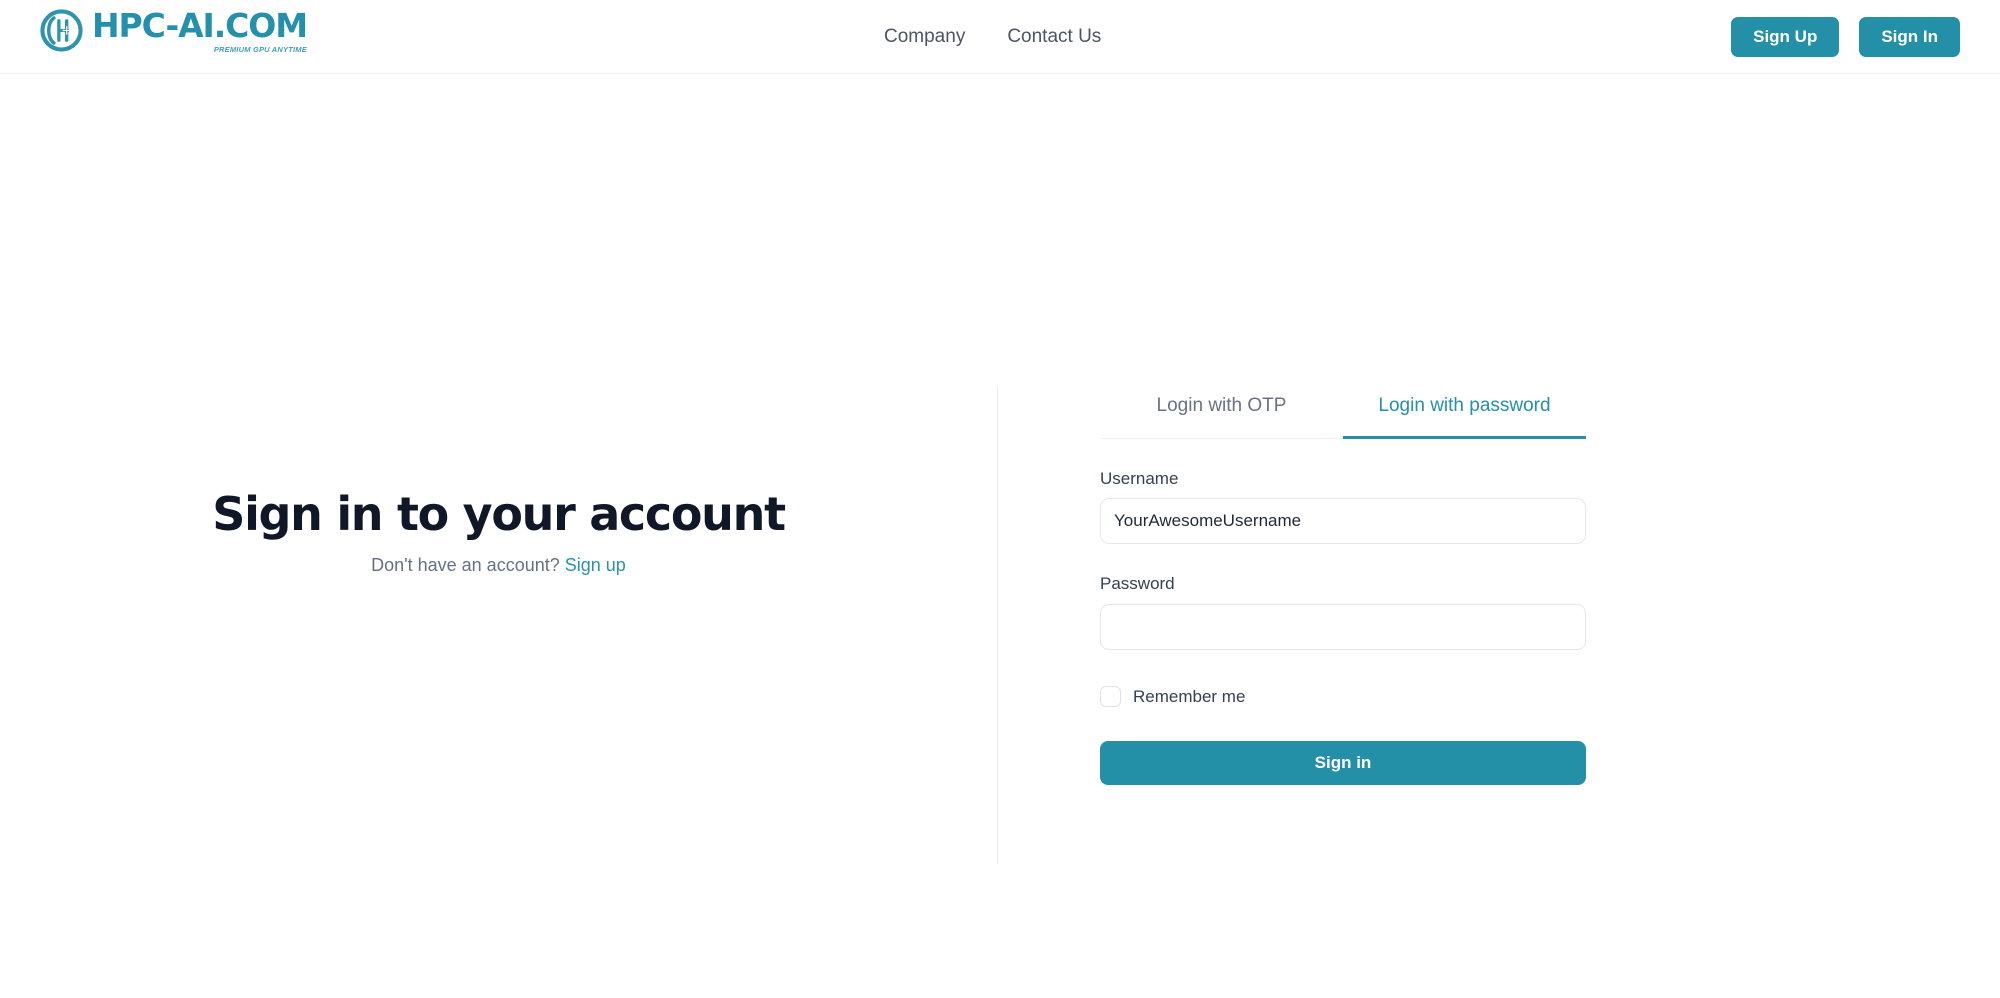 The image size is (2000, 998). I want to click on password-label: Password, so click(1137, 584).